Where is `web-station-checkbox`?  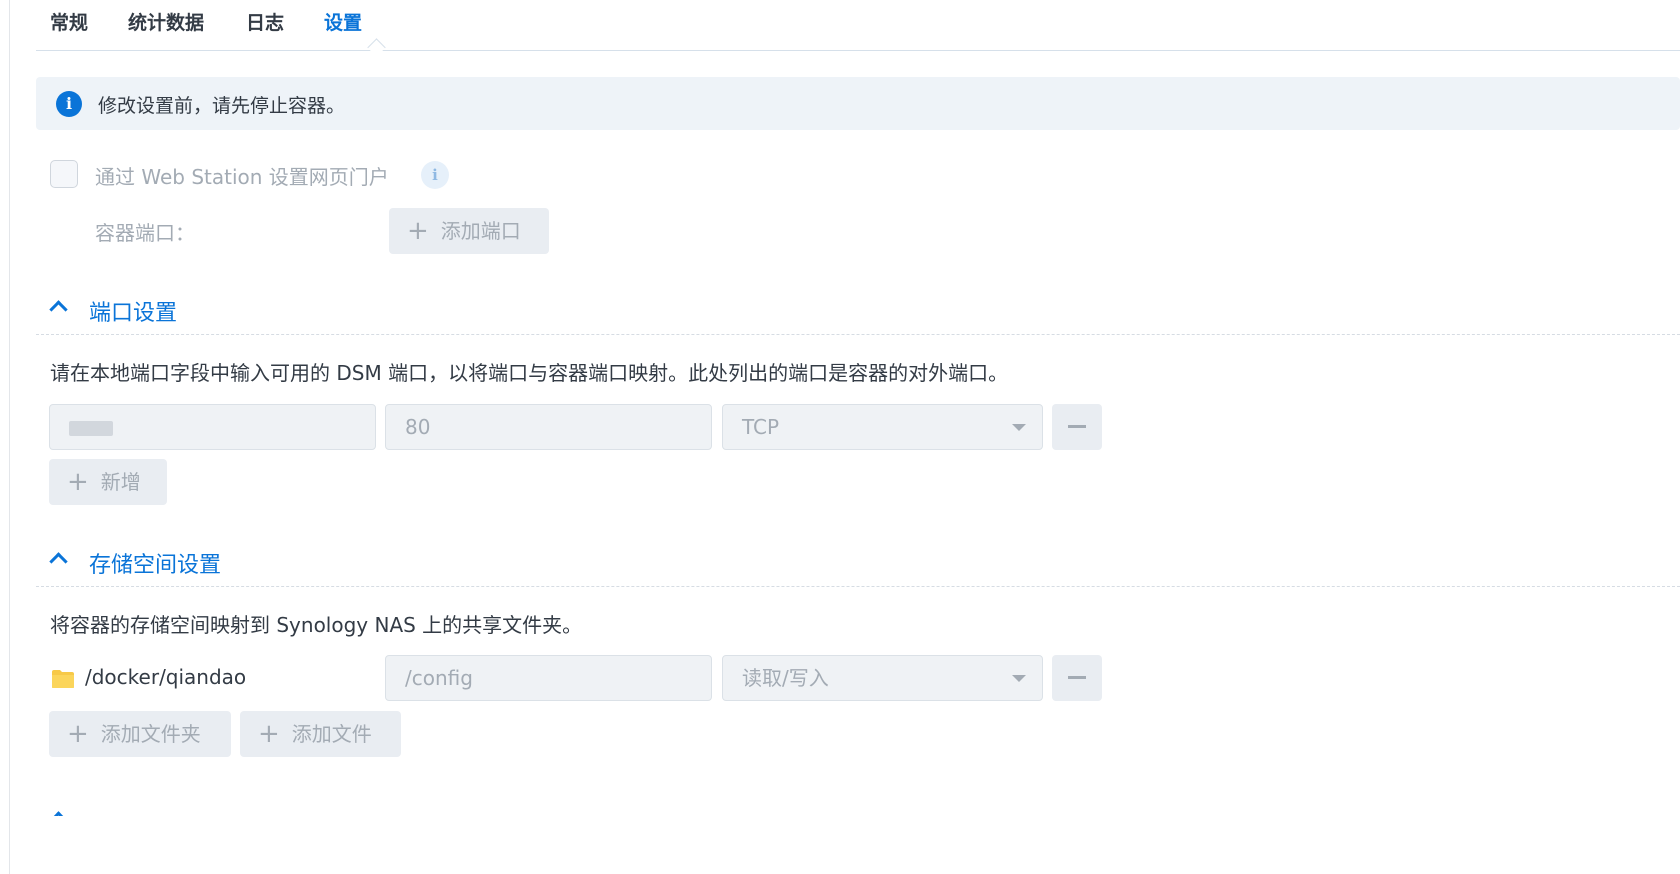 web-station-checkbox is located at coordinates (64, 174).